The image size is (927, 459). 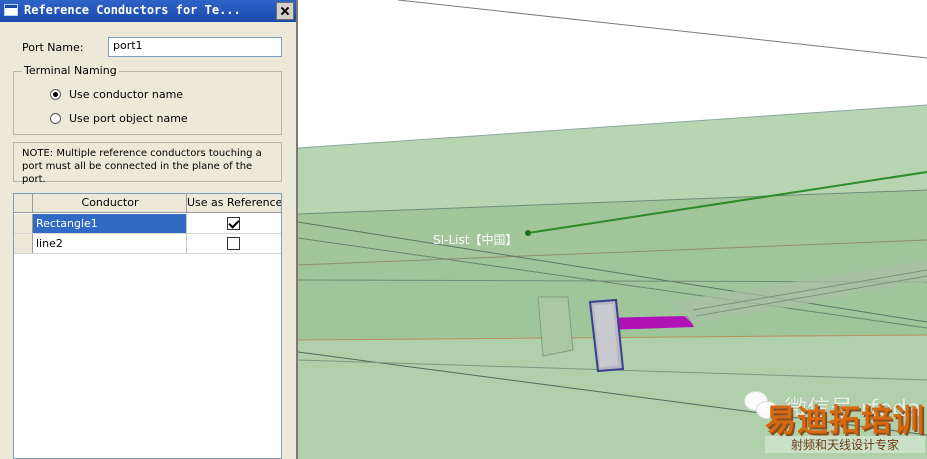 What do you see at coordinates (233, 203) in the screenshot?
I see `use-as-reference-column-header: Use as Reference` at bounding box center [233, 203].